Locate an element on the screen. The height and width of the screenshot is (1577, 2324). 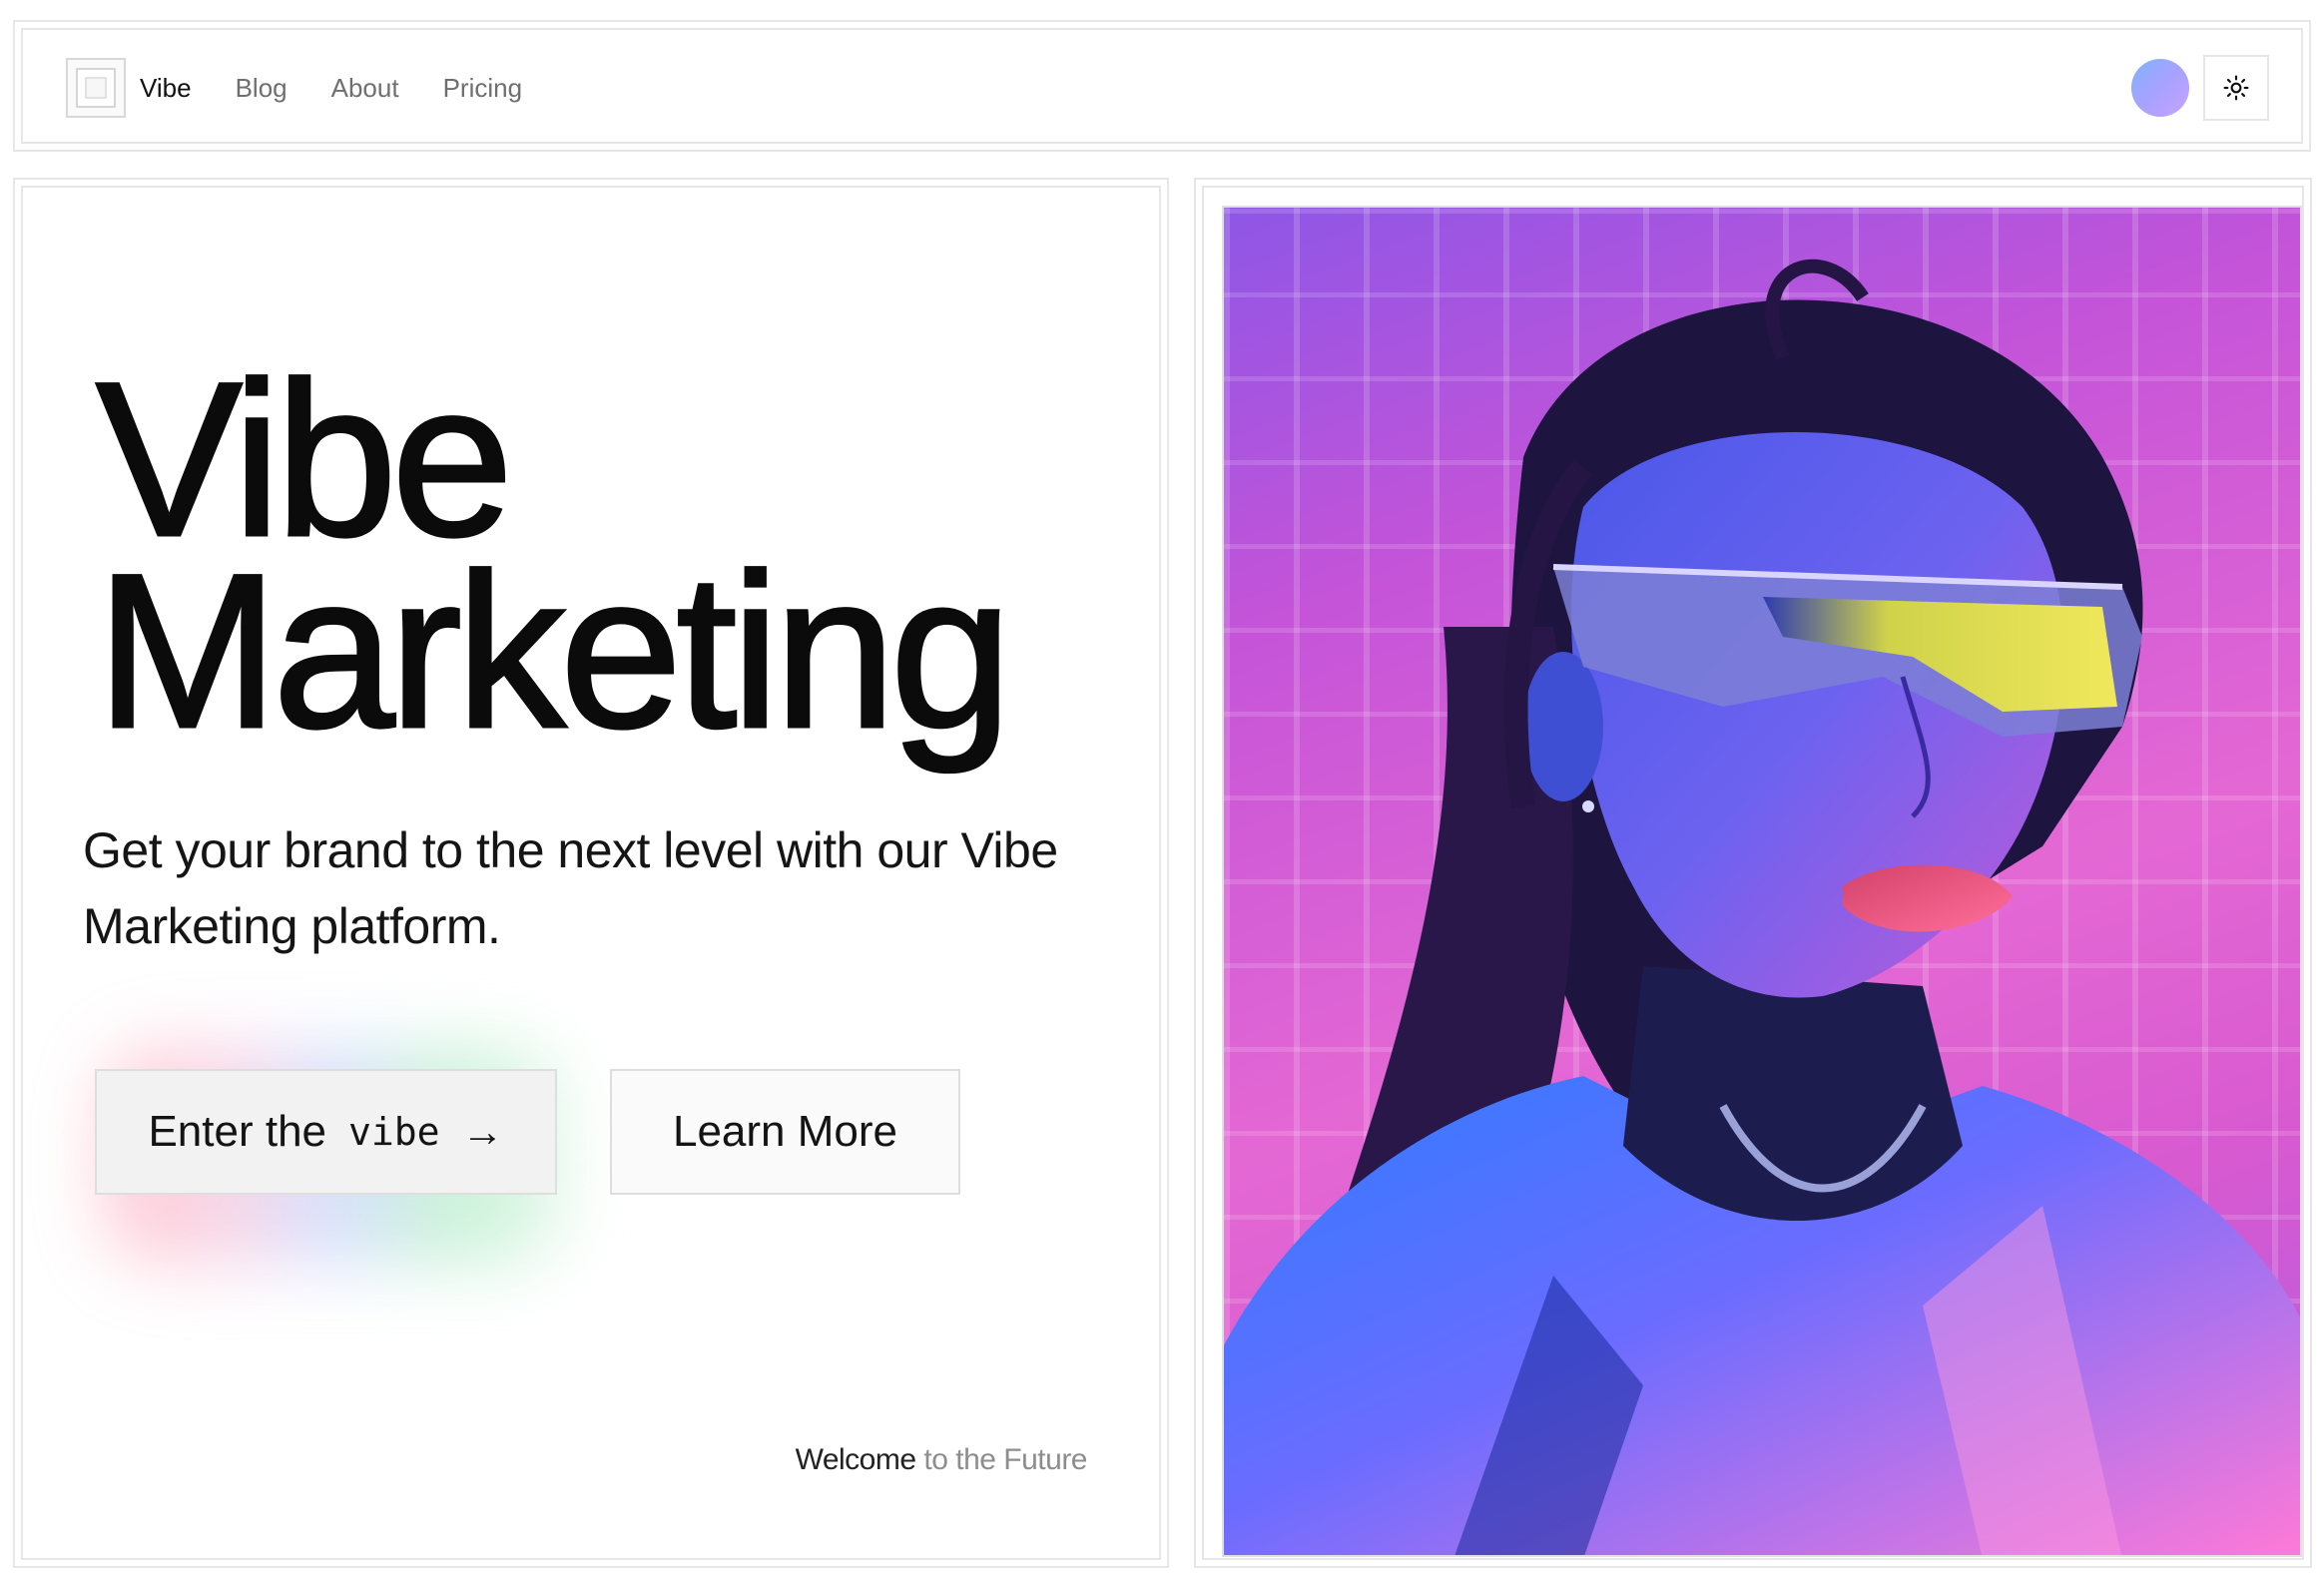
sun-icon is located at coordinates (2236, 88).